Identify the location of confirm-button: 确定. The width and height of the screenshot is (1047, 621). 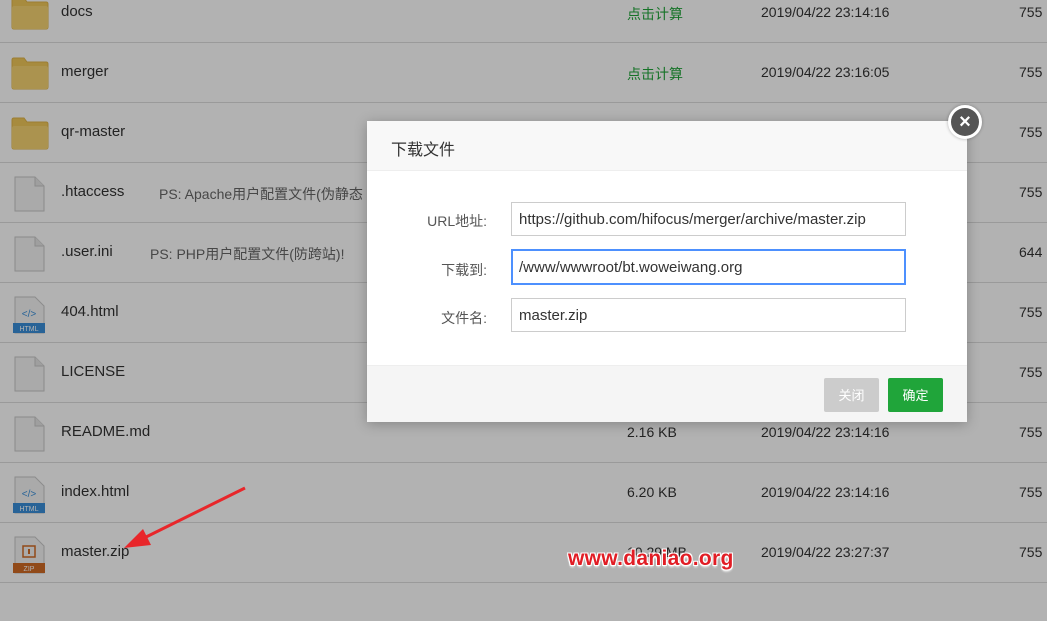
(915, 395).